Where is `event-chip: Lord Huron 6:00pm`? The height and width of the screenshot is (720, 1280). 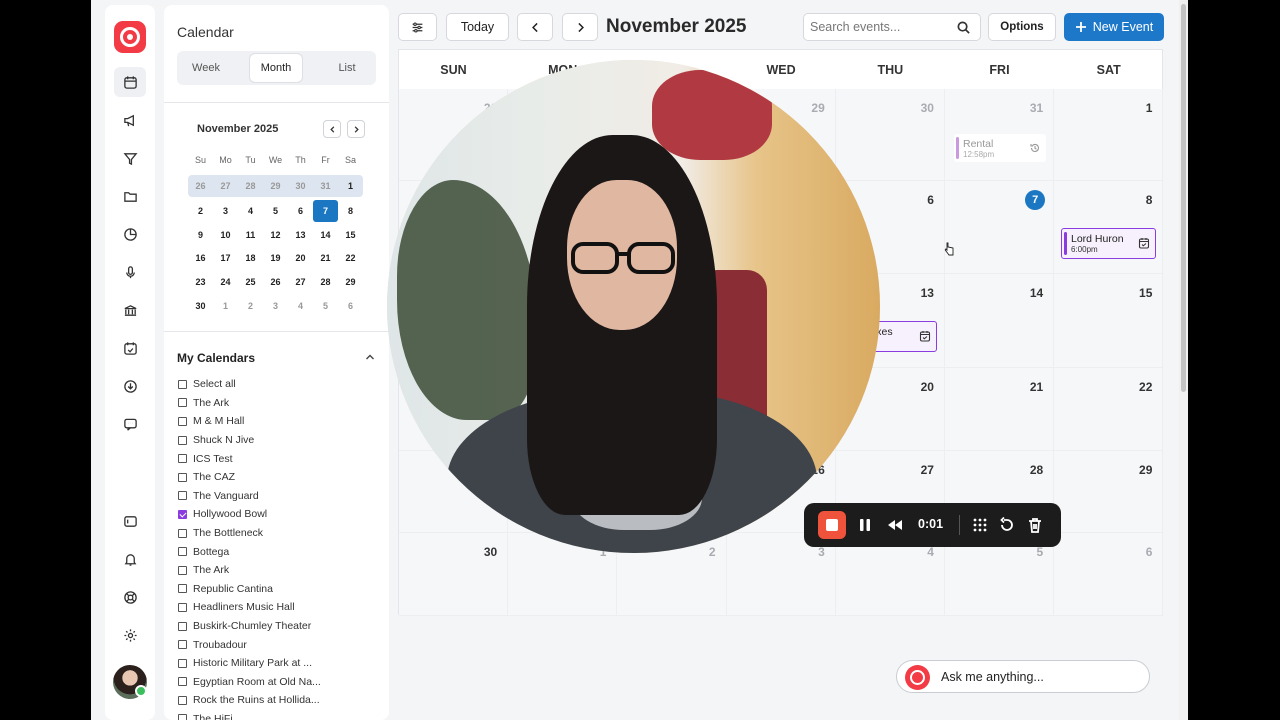 event-chip: Lord Huron 6:00pm is located at coordinates (1108, 243).